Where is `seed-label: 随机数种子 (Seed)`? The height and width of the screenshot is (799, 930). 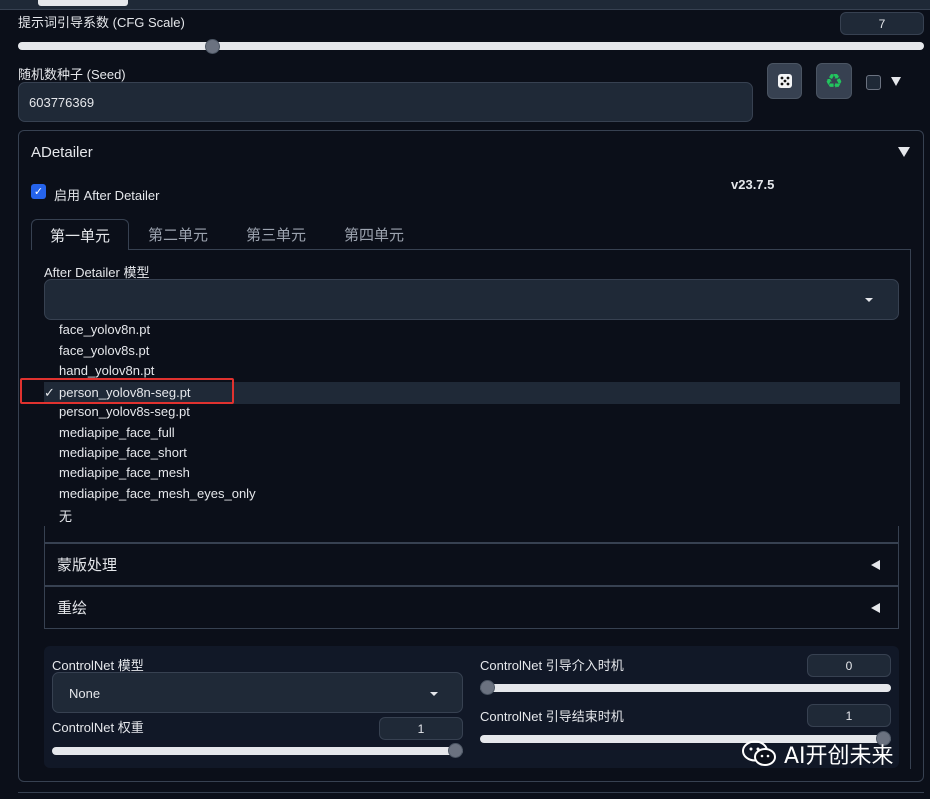
seed-label: 随机数种子 (Seed) is located at coordinates (72, 74).